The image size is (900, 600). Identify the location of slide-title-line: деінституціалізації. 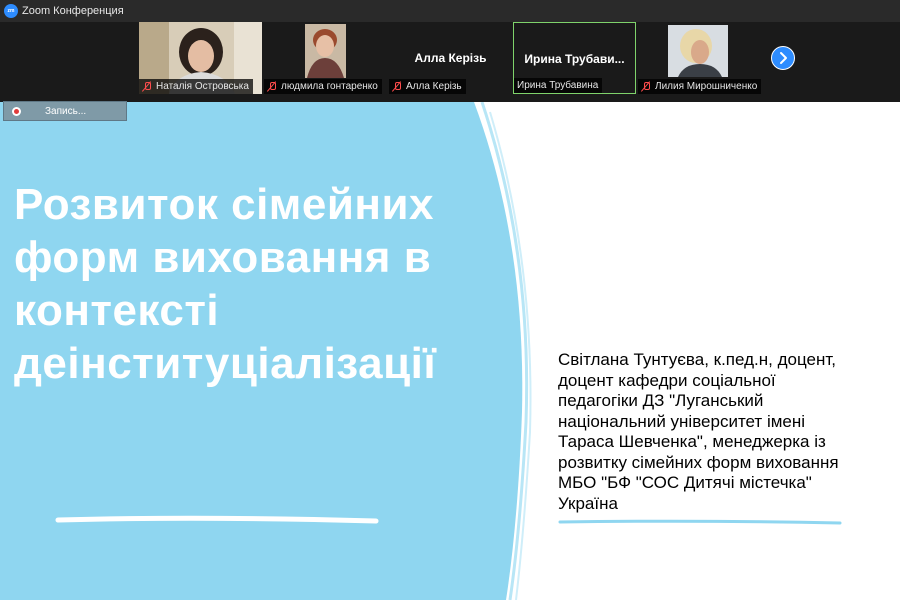
(225, 363).